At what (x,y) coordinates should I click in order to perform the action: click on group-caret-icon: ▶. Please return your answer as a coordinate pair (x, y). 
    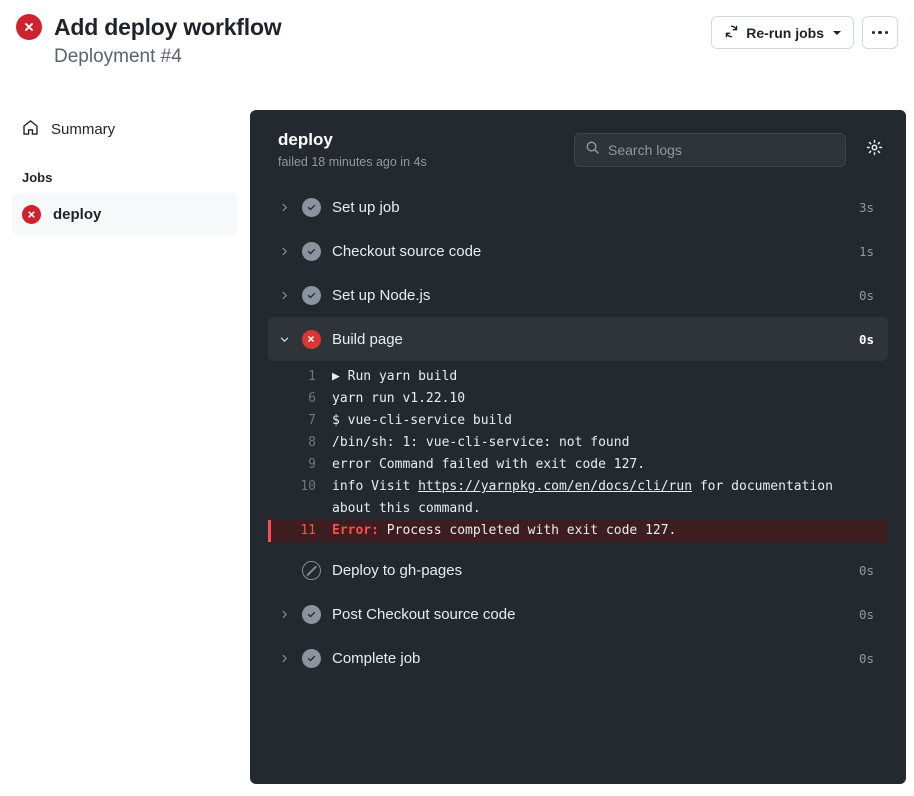
    Looking at the image, I should click on (340, 376).